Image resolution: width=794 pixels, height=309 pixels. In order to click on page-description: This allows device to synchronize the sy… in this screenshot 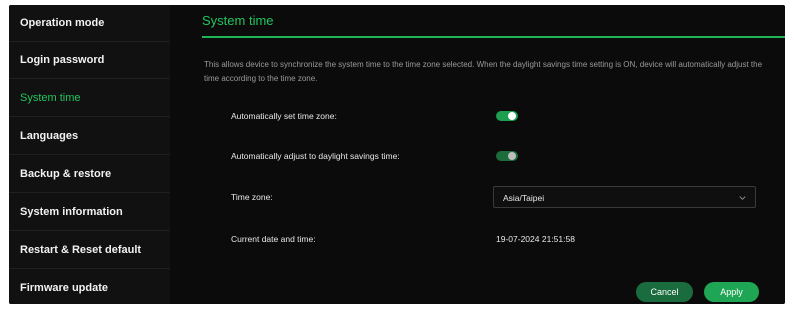, I will do `click(483, 71)`.